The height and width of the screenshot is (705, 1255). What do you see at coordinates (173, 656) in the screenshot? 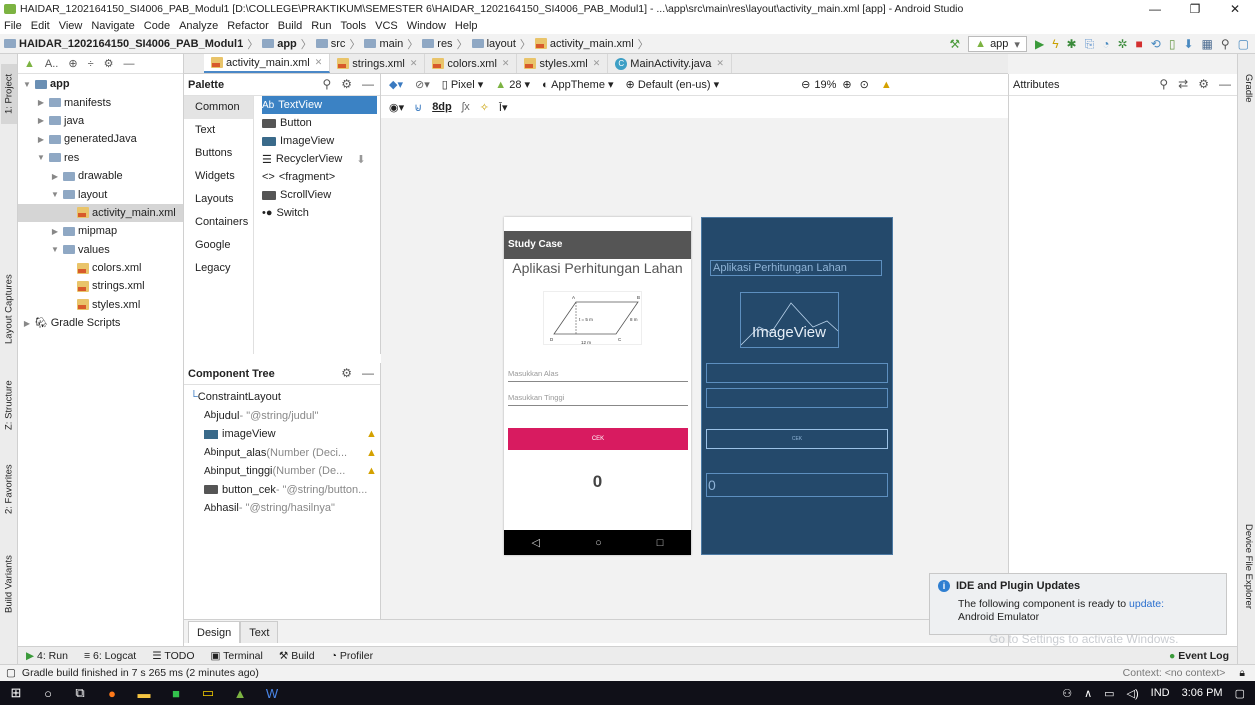
I see `tool-todo: ☰ TODO` at bounding box center [173, 656].